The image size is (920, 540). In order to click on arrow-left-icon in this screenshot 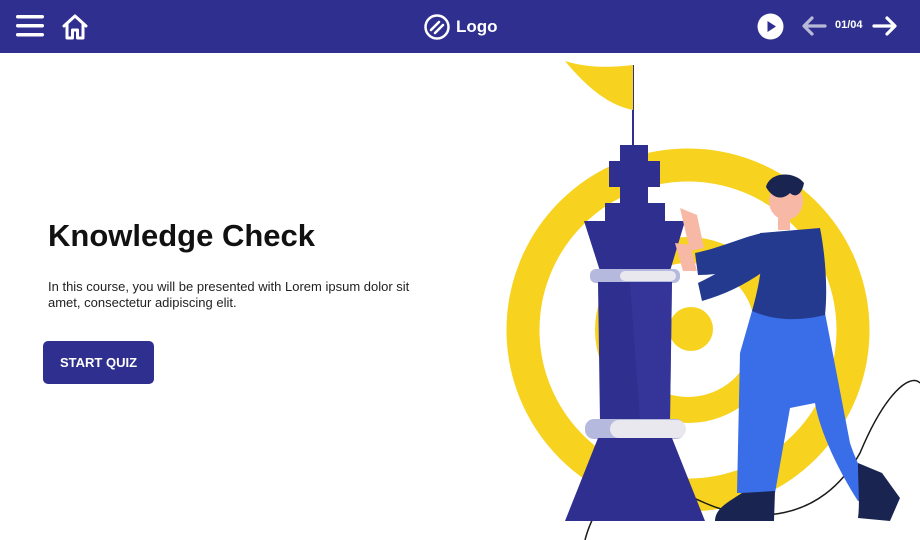, I will do `click(814, 26)`.